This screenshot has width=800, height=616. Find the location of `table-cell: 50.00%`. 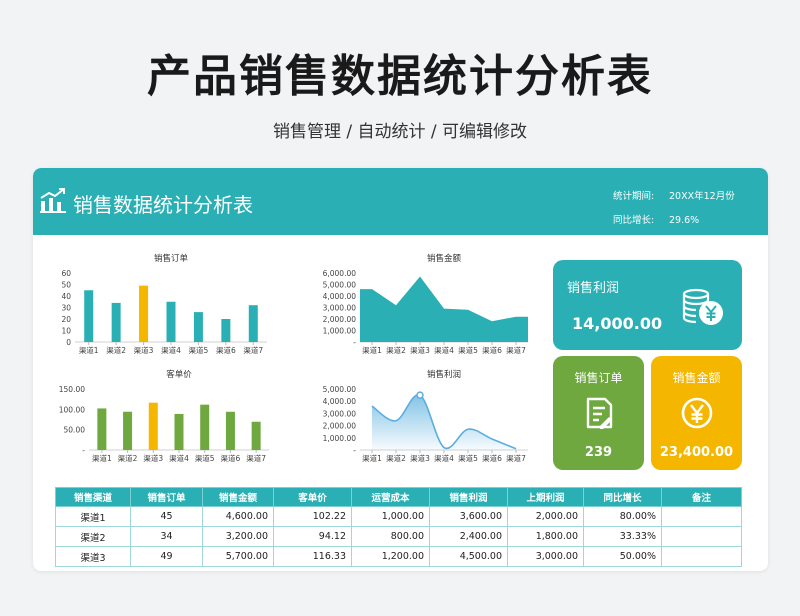

table-cell: 50.00% is located at coordinates (622, 556).